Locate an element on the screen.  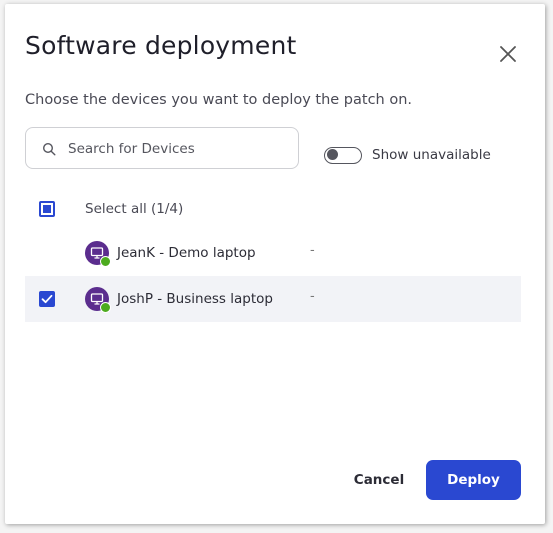
device-checkbox is located at coordinates (47, 299).